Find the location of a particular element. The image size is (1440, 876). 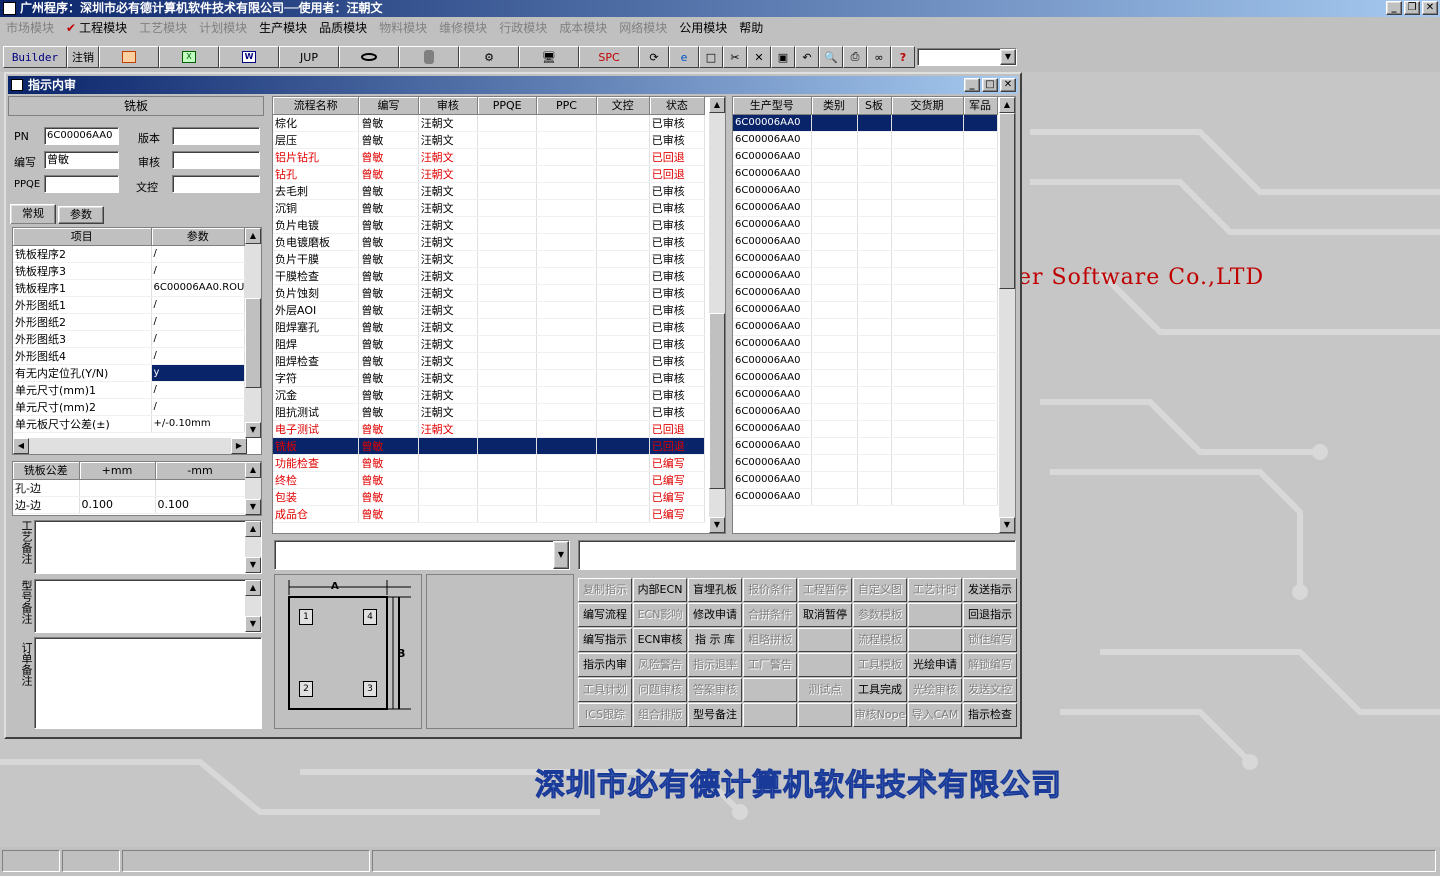

tab-normal: 常规 is located at coordinates (33, 214).